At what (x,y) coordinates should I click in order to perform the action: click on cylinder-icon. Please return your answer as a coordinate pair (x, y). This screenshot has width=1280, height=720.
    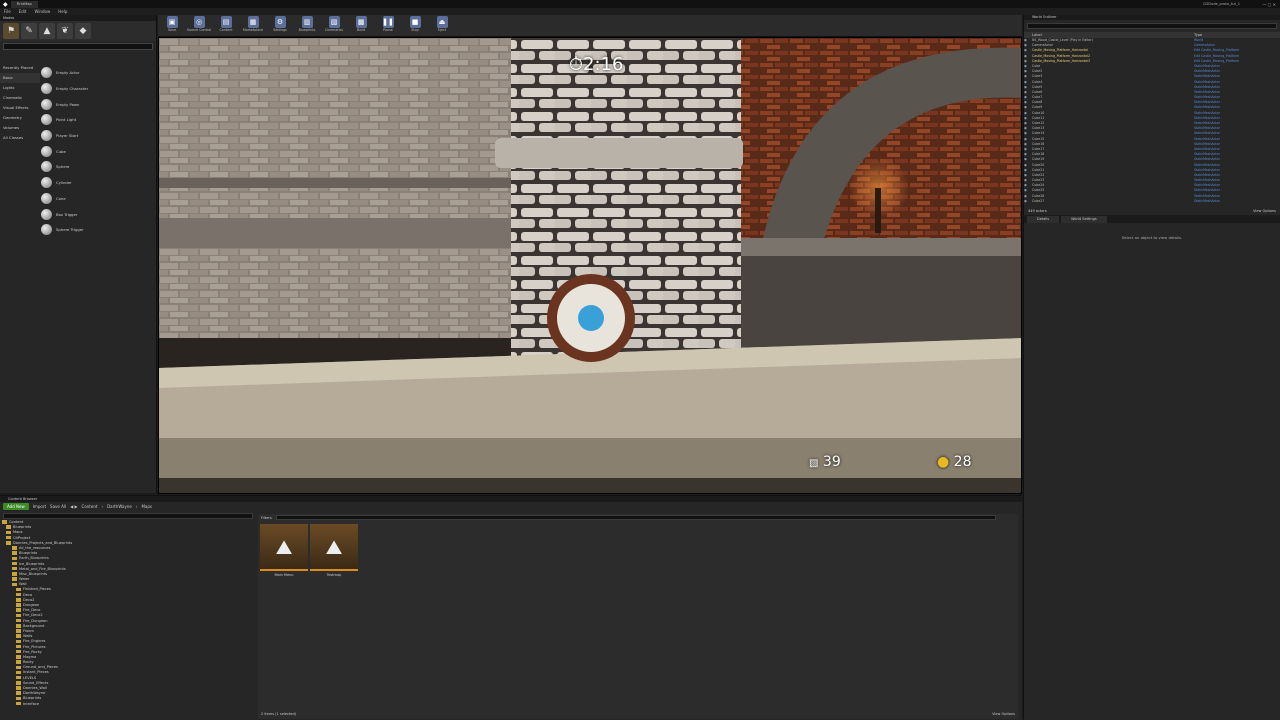
    Looking at the image, I should click on (46, 183).